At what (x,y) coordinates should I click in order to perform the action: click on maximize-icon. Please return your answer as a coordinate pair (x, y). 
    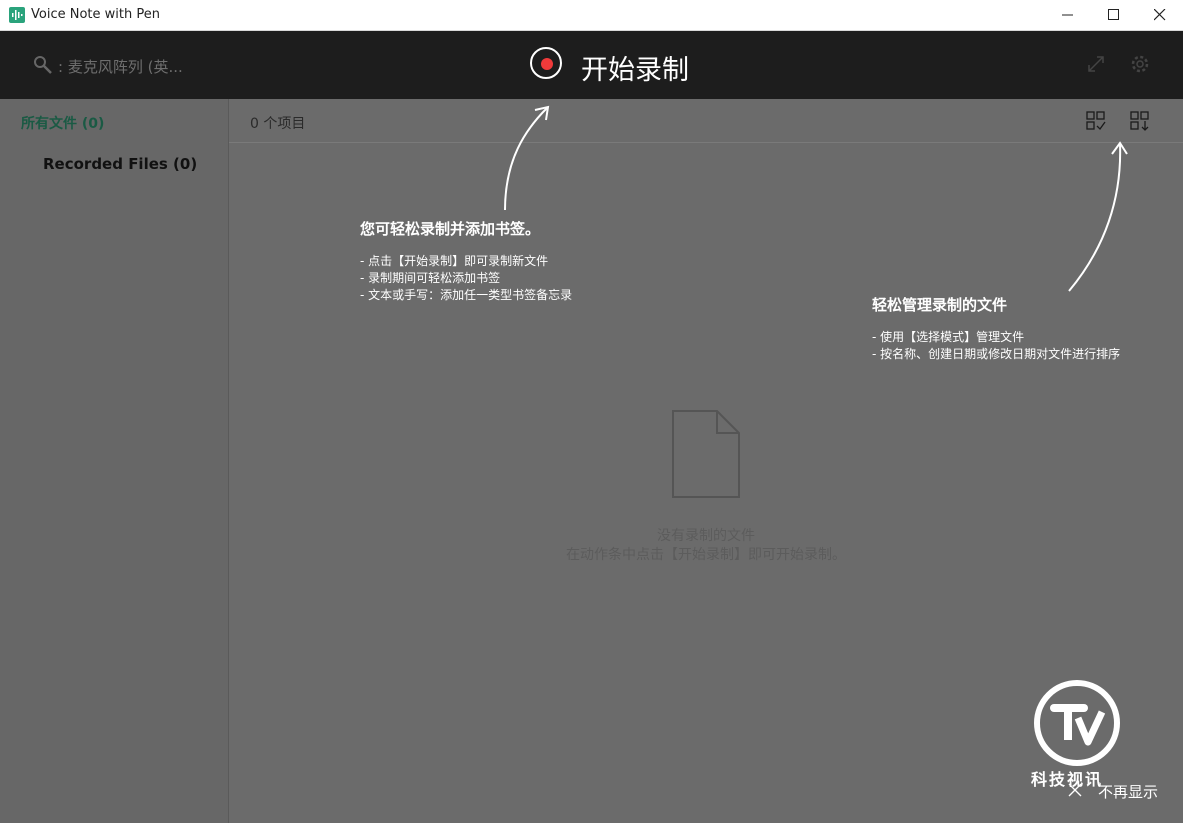
    Looking at the image, I should click on (1113, 14).